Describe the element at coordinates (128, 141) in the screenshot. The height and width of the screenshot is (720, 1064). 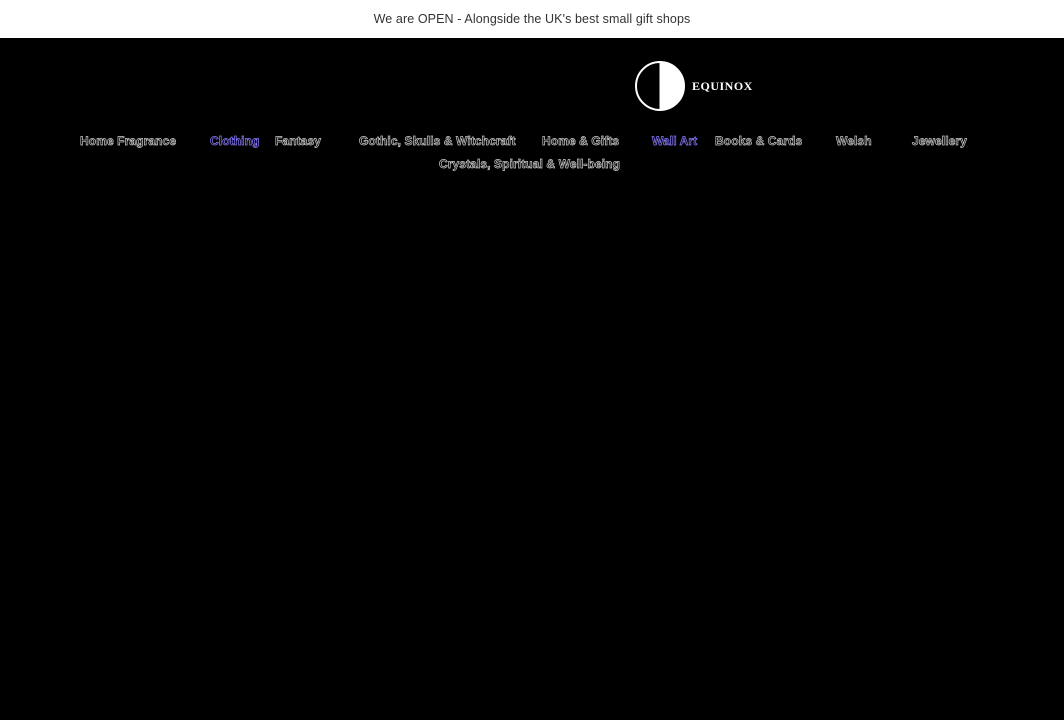
I see `nav-home-fragrance: Home Fragrance` at that location.